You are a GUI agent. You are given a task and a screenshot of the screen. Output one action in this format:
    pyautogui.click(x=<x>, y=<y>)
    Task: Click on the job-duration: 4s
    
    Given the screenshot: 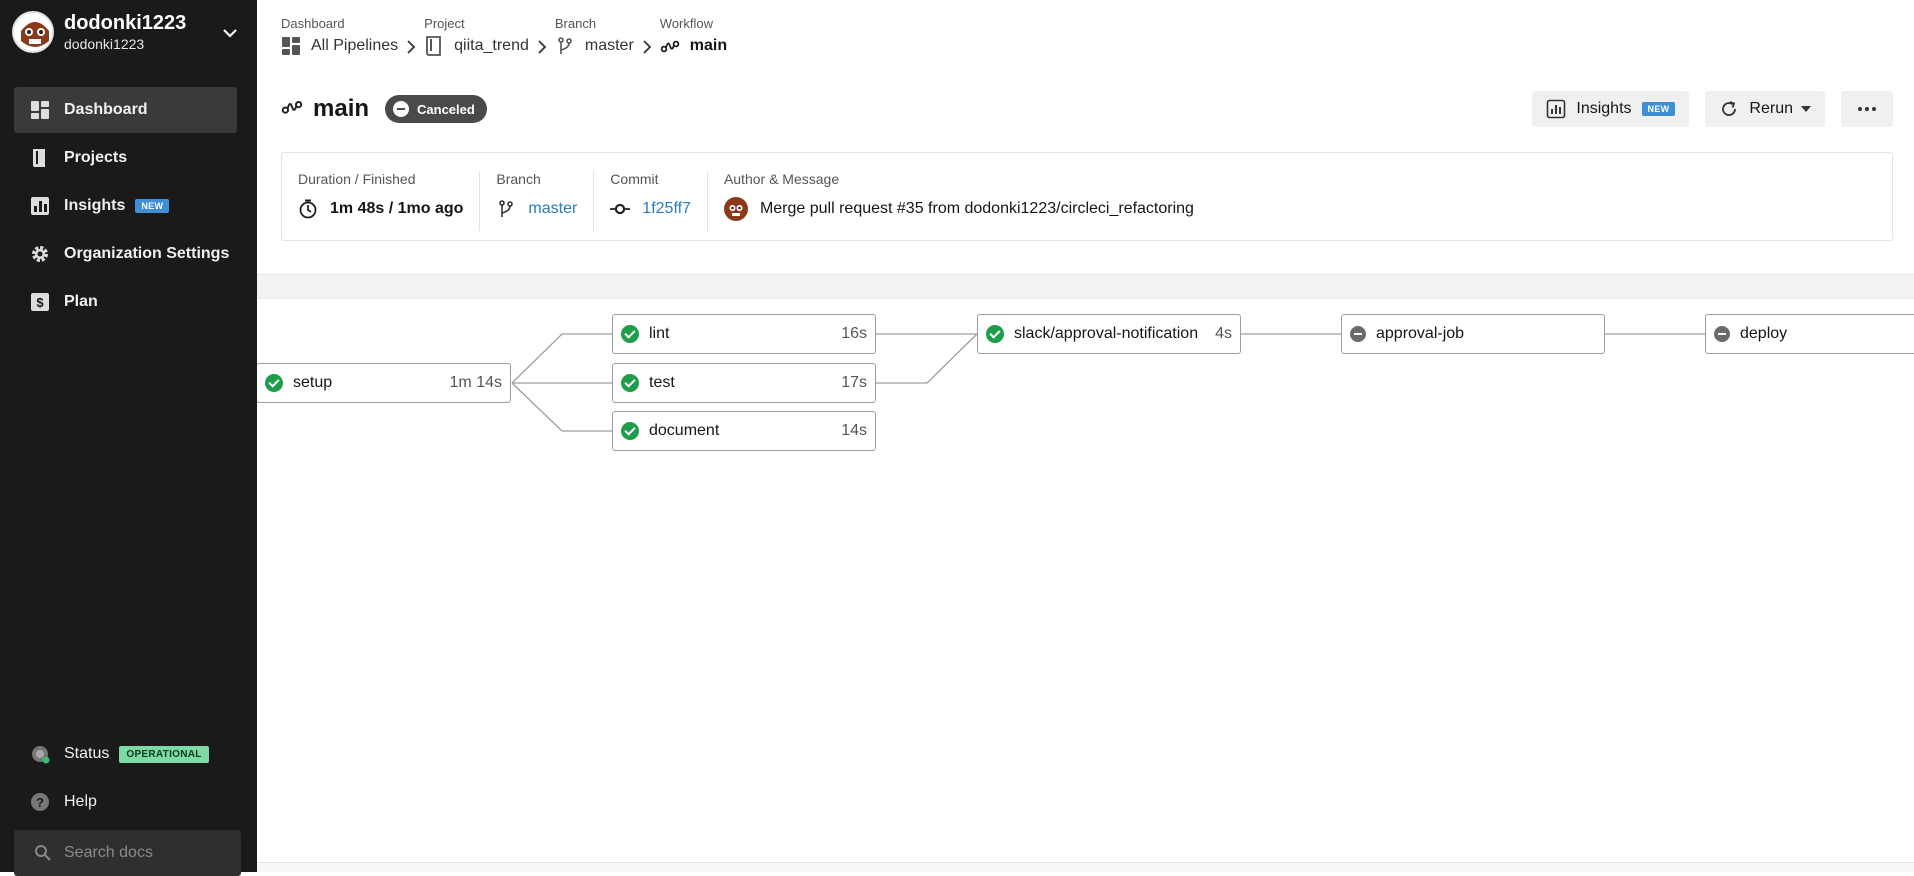 What is the action you would take?
    pyautogui.click(x=1223, y=333)
    